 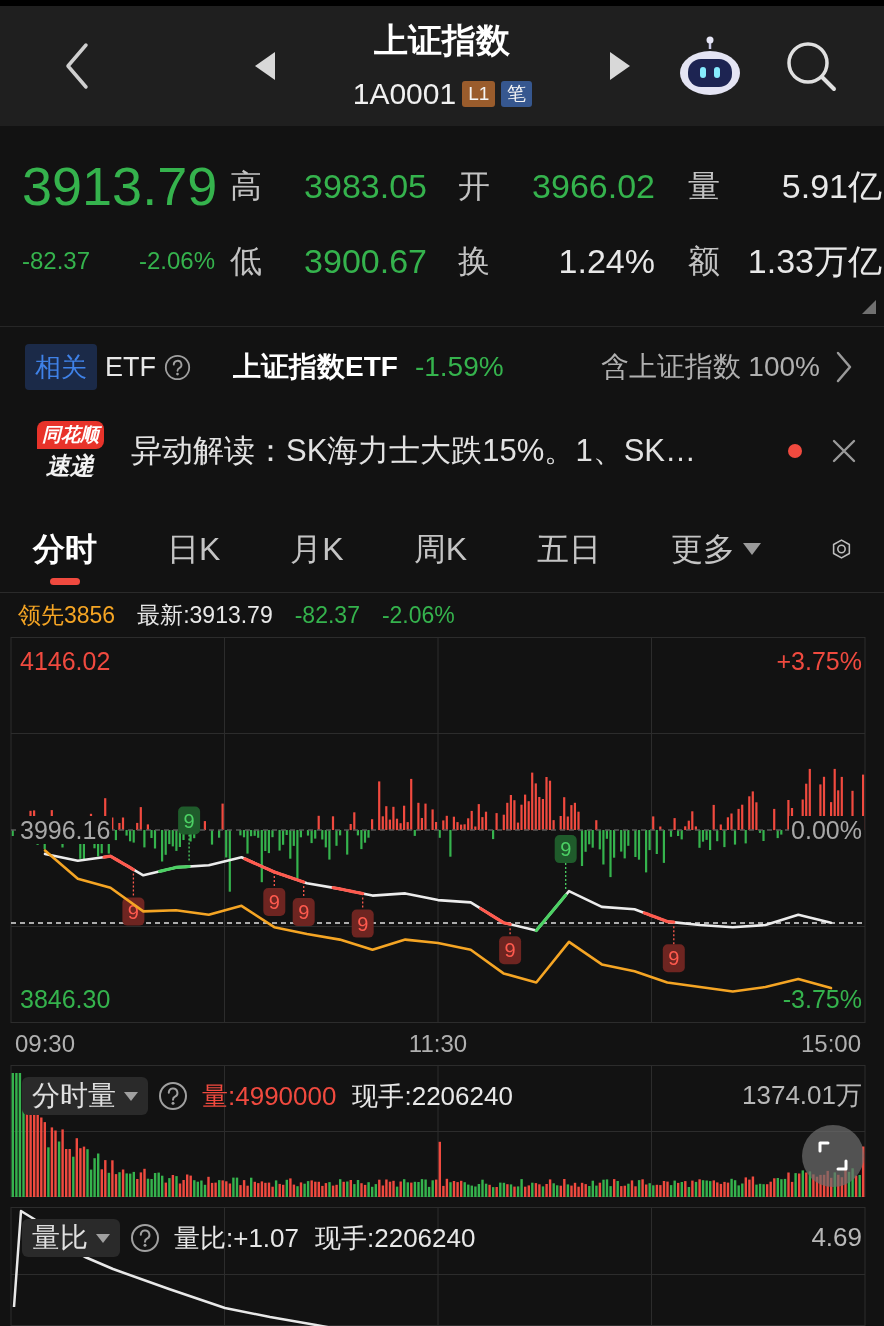 What do you see at coordinates (869, 307) in the screenshot?
I see `corner-triangle-icon` at bounding box center [869, 307].